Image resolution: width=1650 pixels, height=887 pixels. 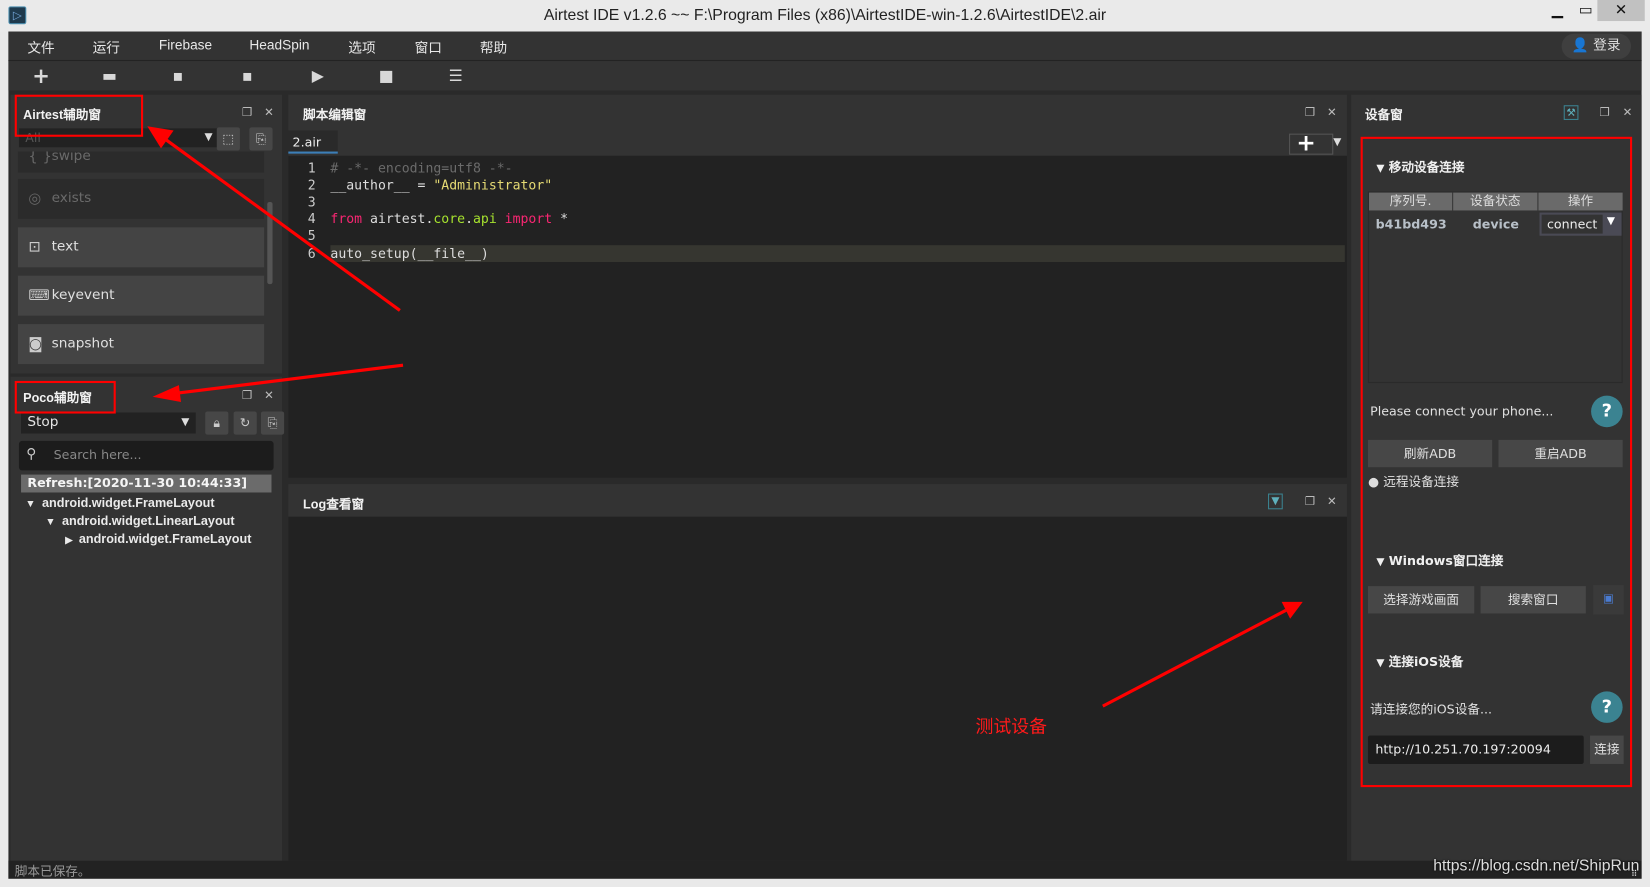 I want to click on annotation-label: 测试设备, so click(x=1011, y=727).